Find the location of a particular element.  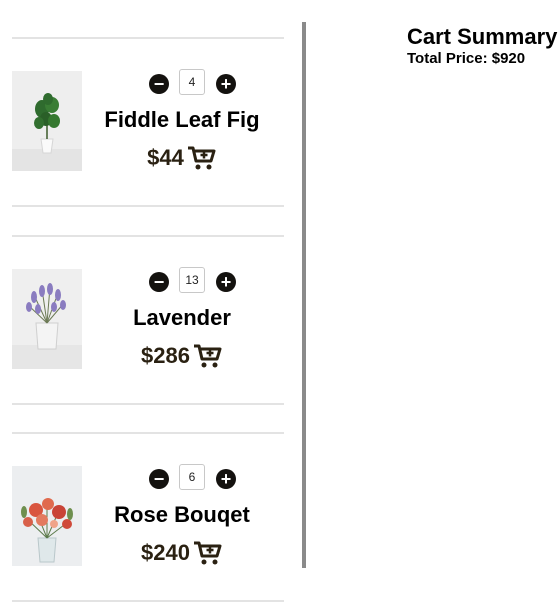

product-name: Fiddle Leaf Fig is located at coordinates (182, 119).